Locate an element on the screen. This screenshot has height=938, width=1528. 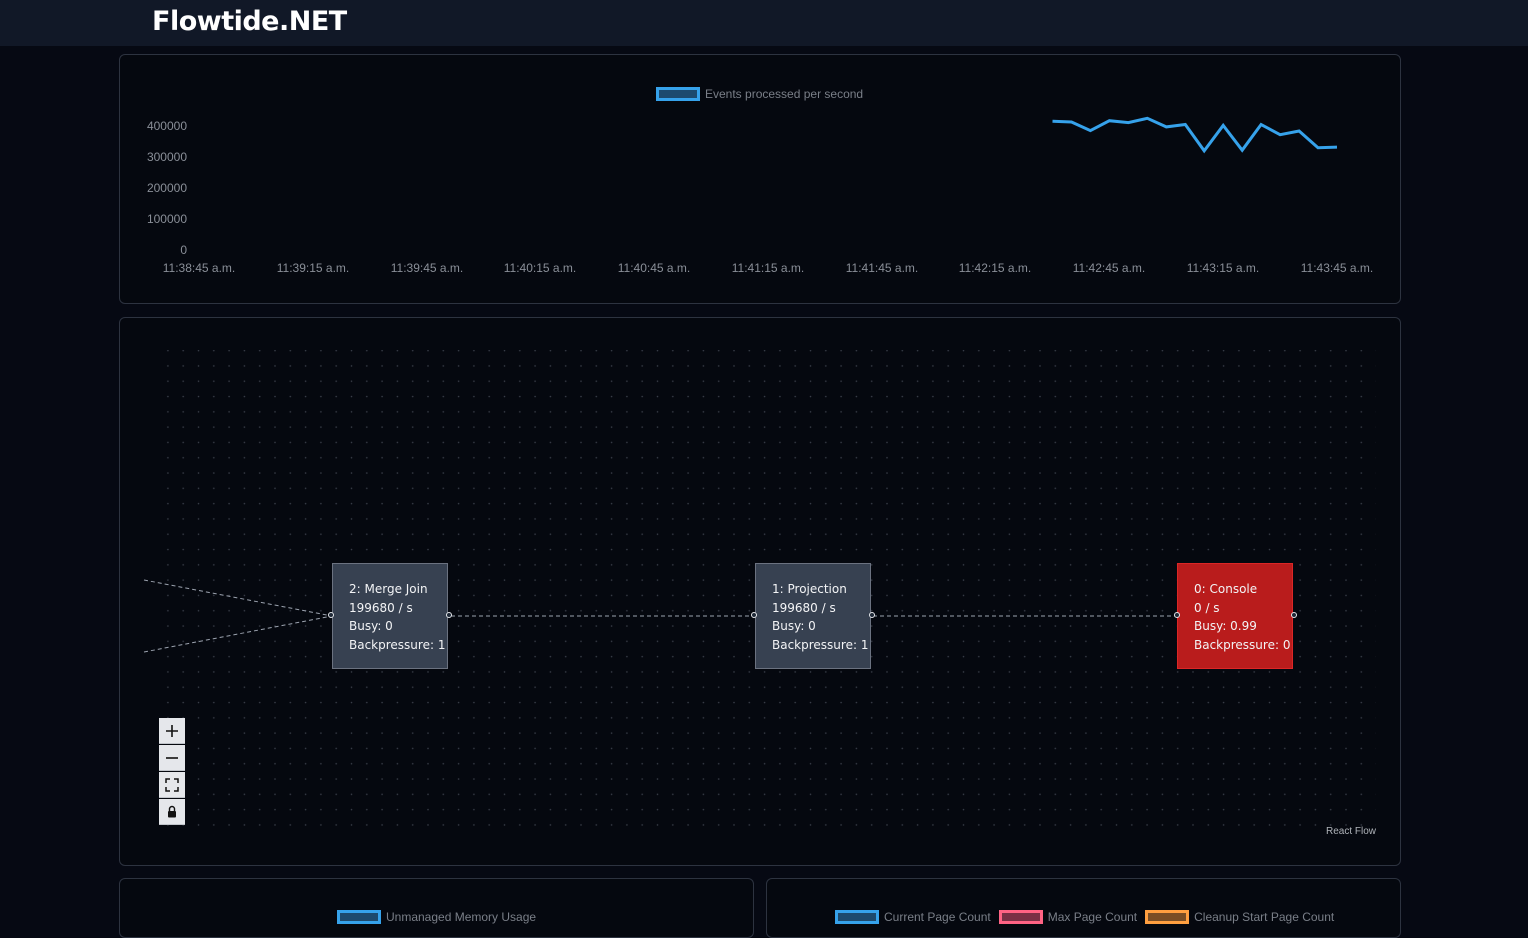
plus-icon is located at coordinates (172, 730).